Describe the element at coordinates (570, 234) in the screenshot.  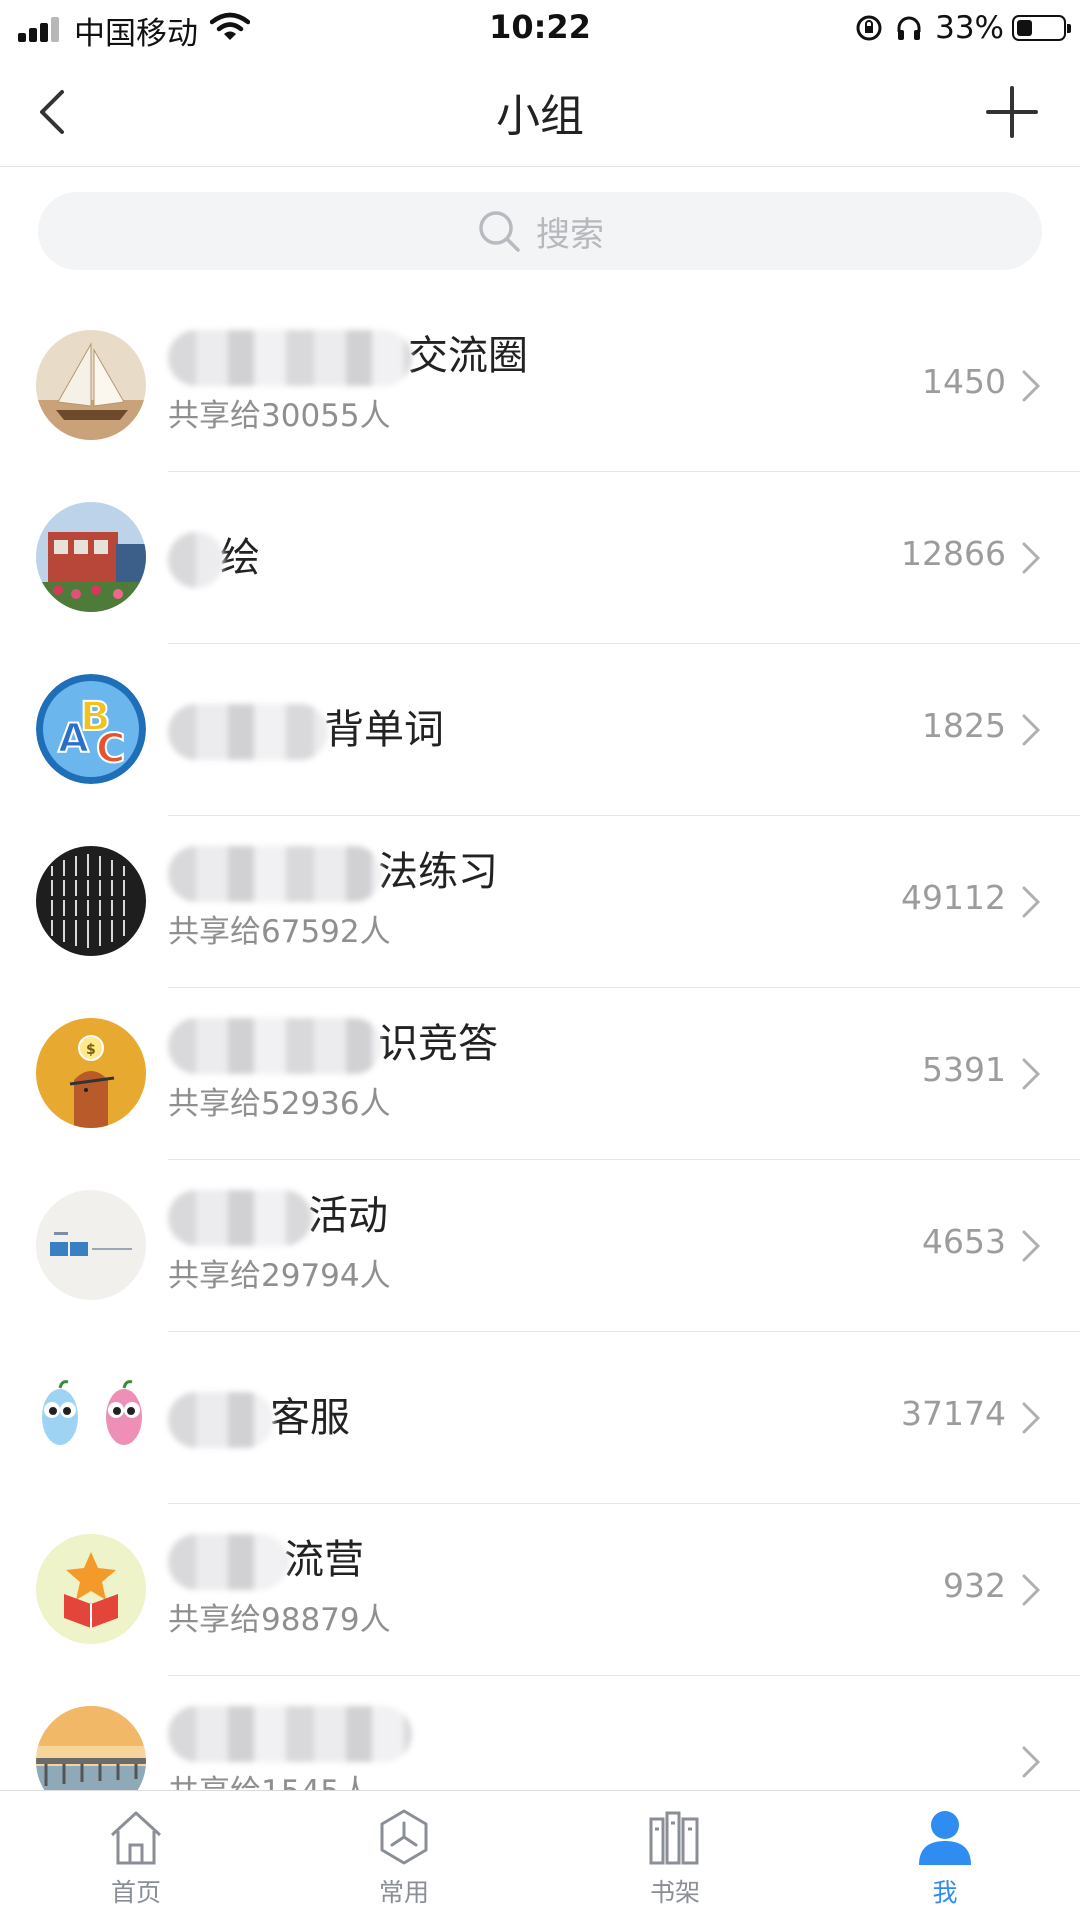
I see `search-placeholder: 搜索` at that location.